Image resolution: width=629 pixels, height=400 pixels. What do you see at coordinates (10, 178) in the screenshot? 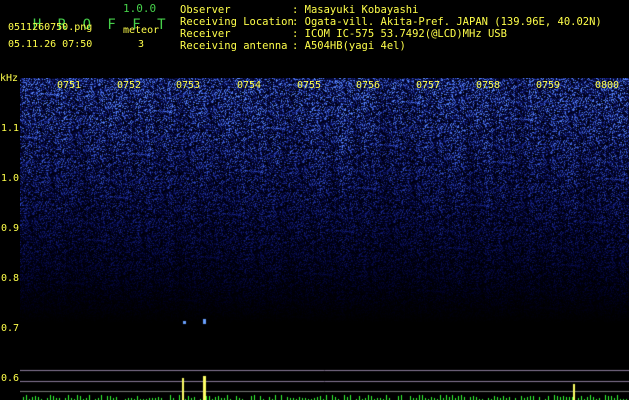
I see `freq-label-1-0: 1.0` at bounding box center [10, 178].